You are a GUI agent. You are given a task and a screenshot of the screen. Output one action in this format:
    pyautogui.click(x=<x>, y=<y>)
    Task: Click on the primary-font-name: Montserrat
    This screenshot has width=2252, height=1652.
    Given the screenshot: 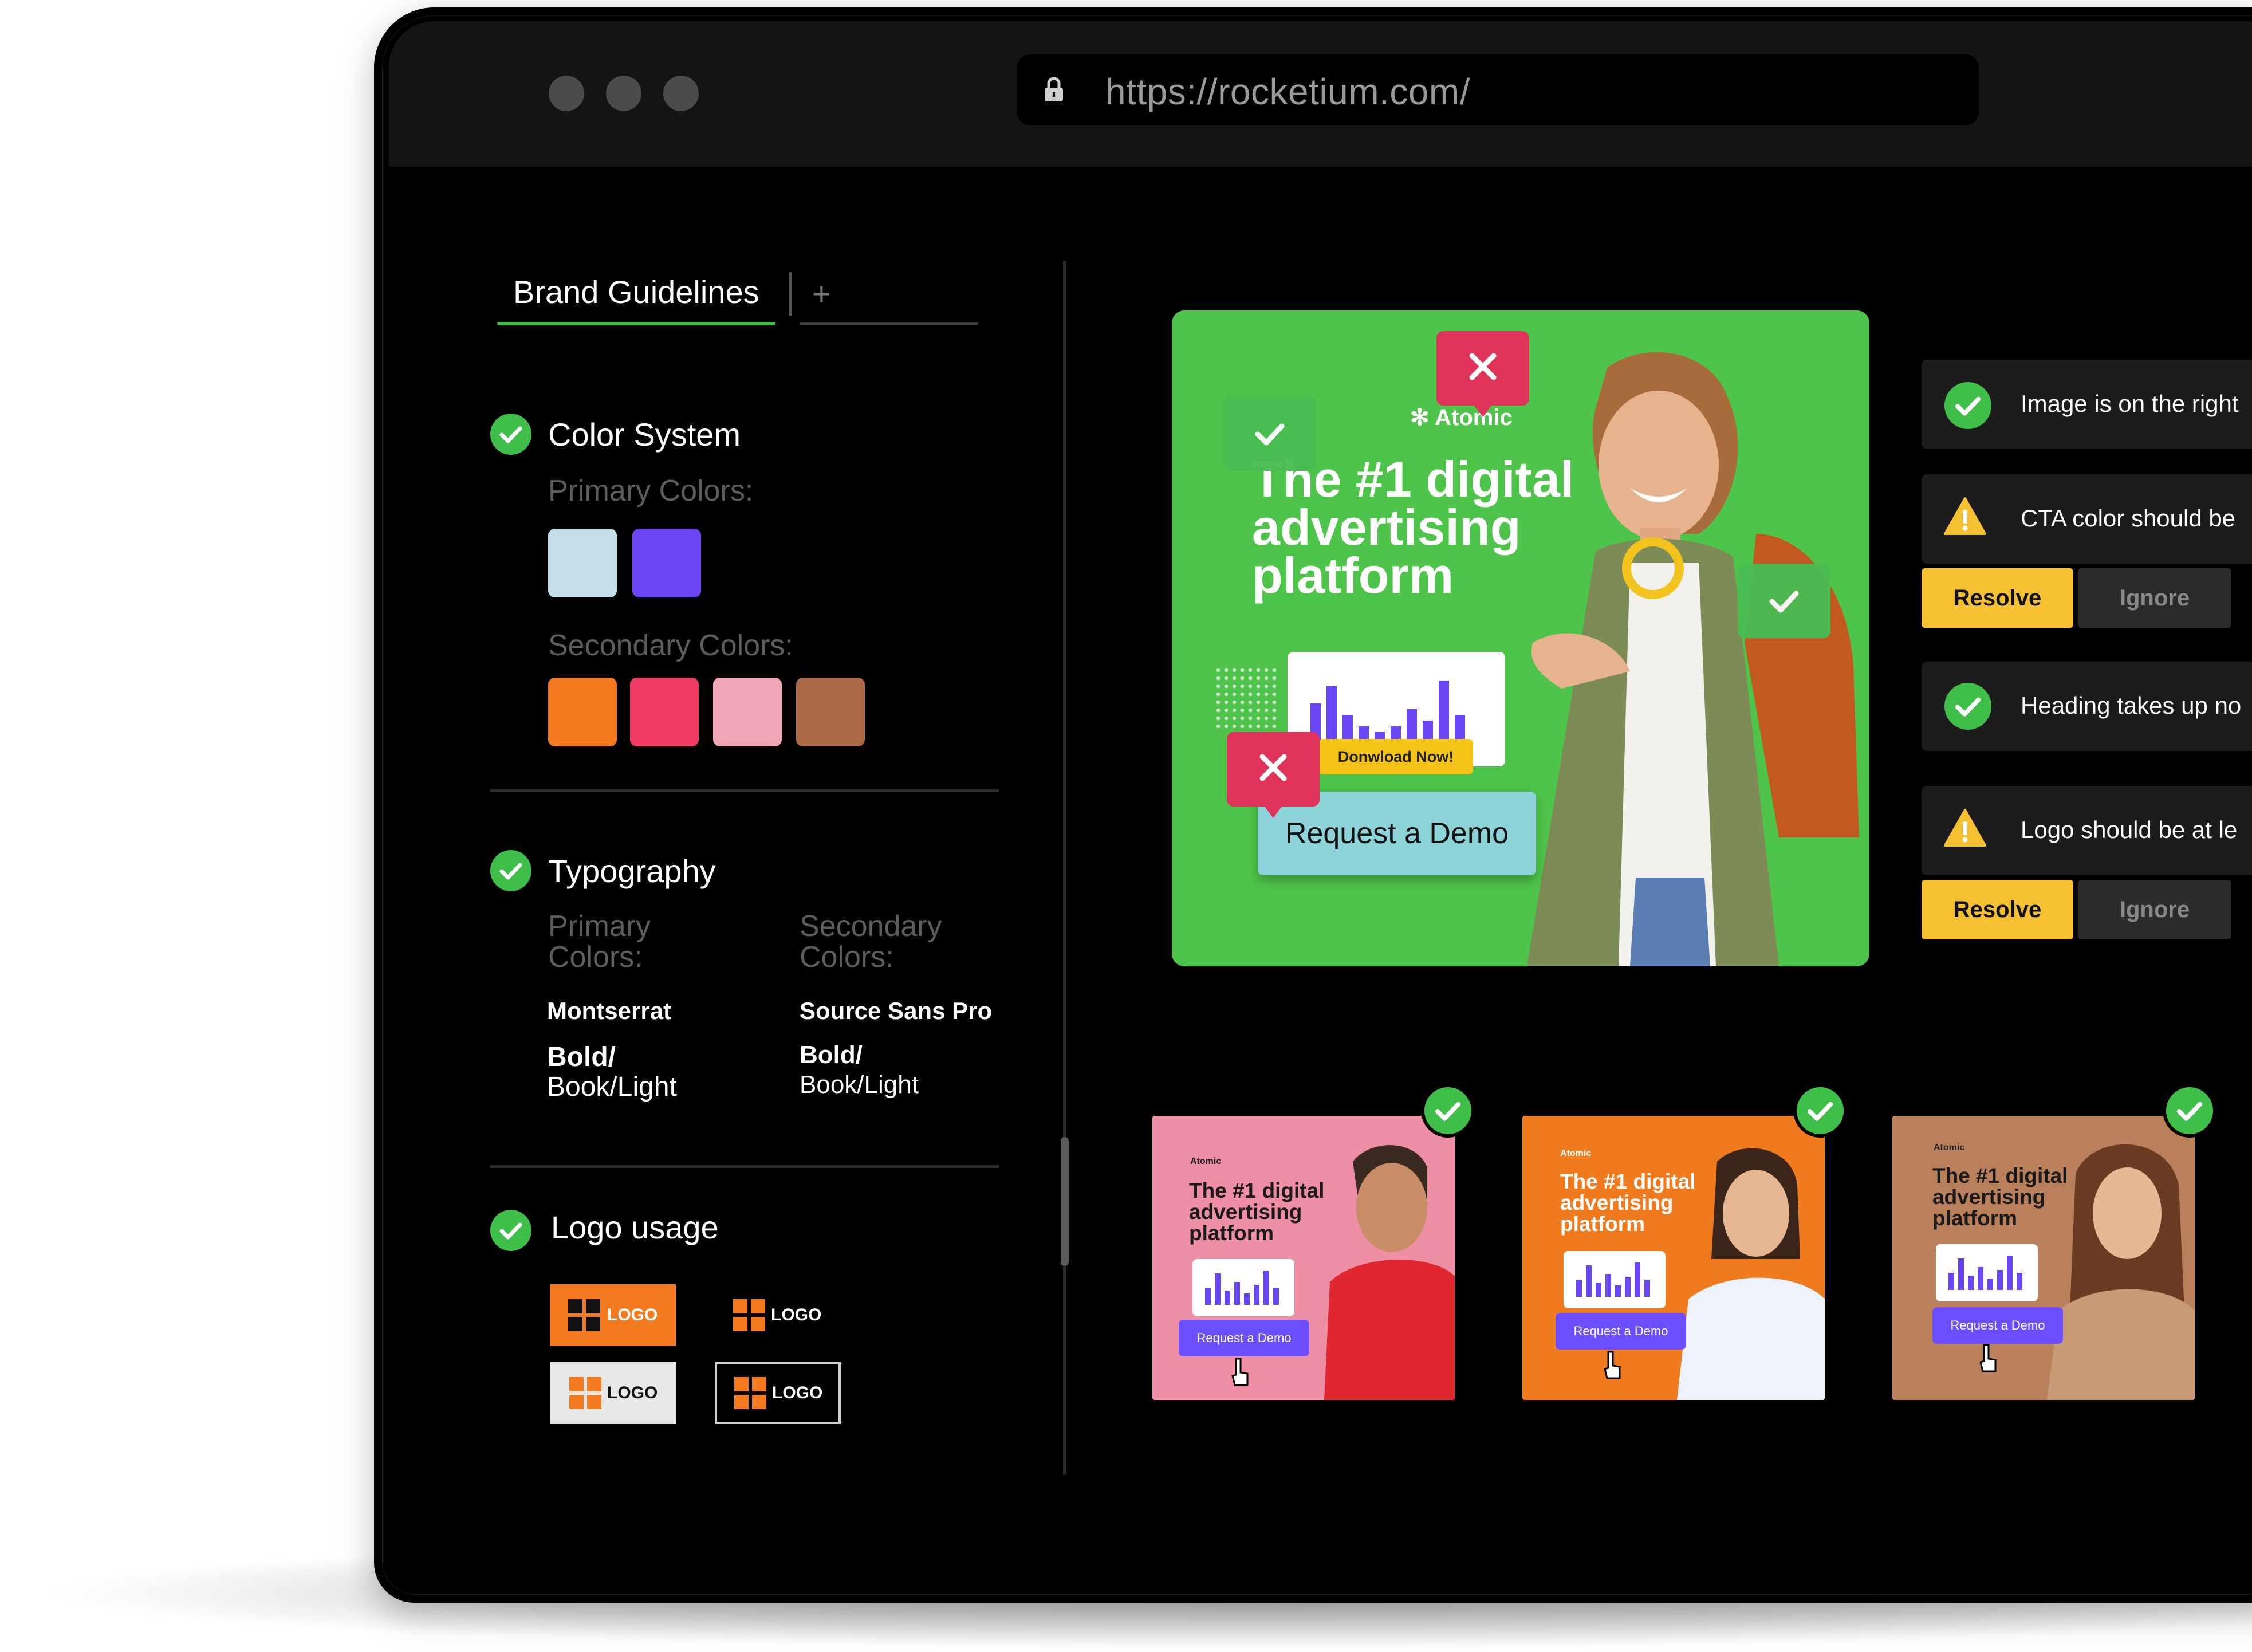 What is the action you would take?
    pyautogui.click(x=609, y=1010)
    